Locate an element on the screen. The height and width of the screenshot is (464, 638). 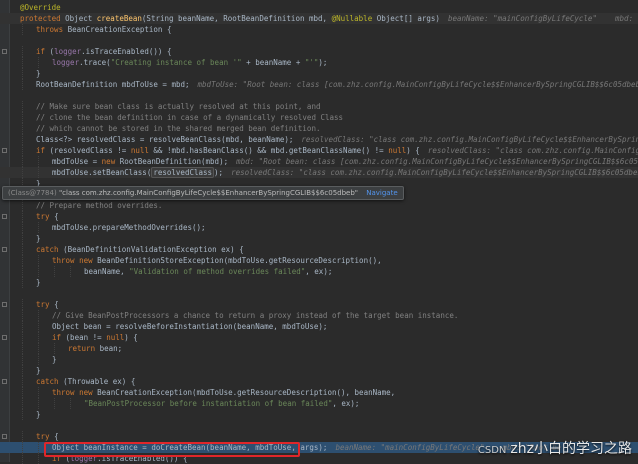
code-line: return bean; is located at coordinates (319, 348).